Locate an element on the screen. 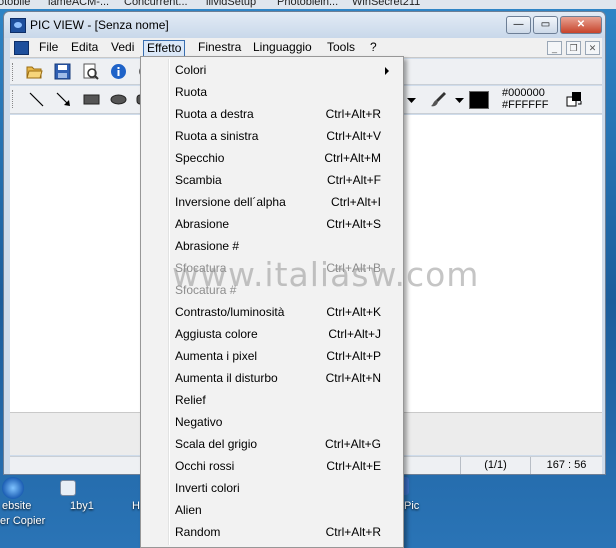 This screenshot has width=616, height=548. menu-item-specchio: Specchio Ctrl+Alt+M is located at coordinates (272, 158).